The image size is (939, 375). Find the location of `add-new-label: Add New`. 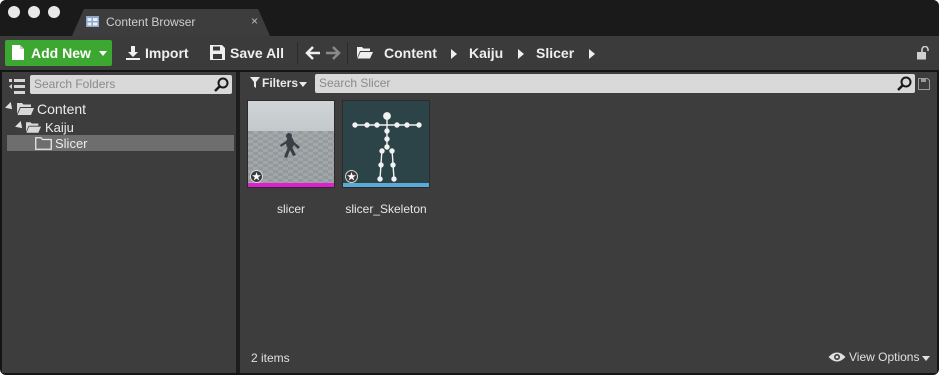

add-new-label: Add New is located at coordinates (61, 53).